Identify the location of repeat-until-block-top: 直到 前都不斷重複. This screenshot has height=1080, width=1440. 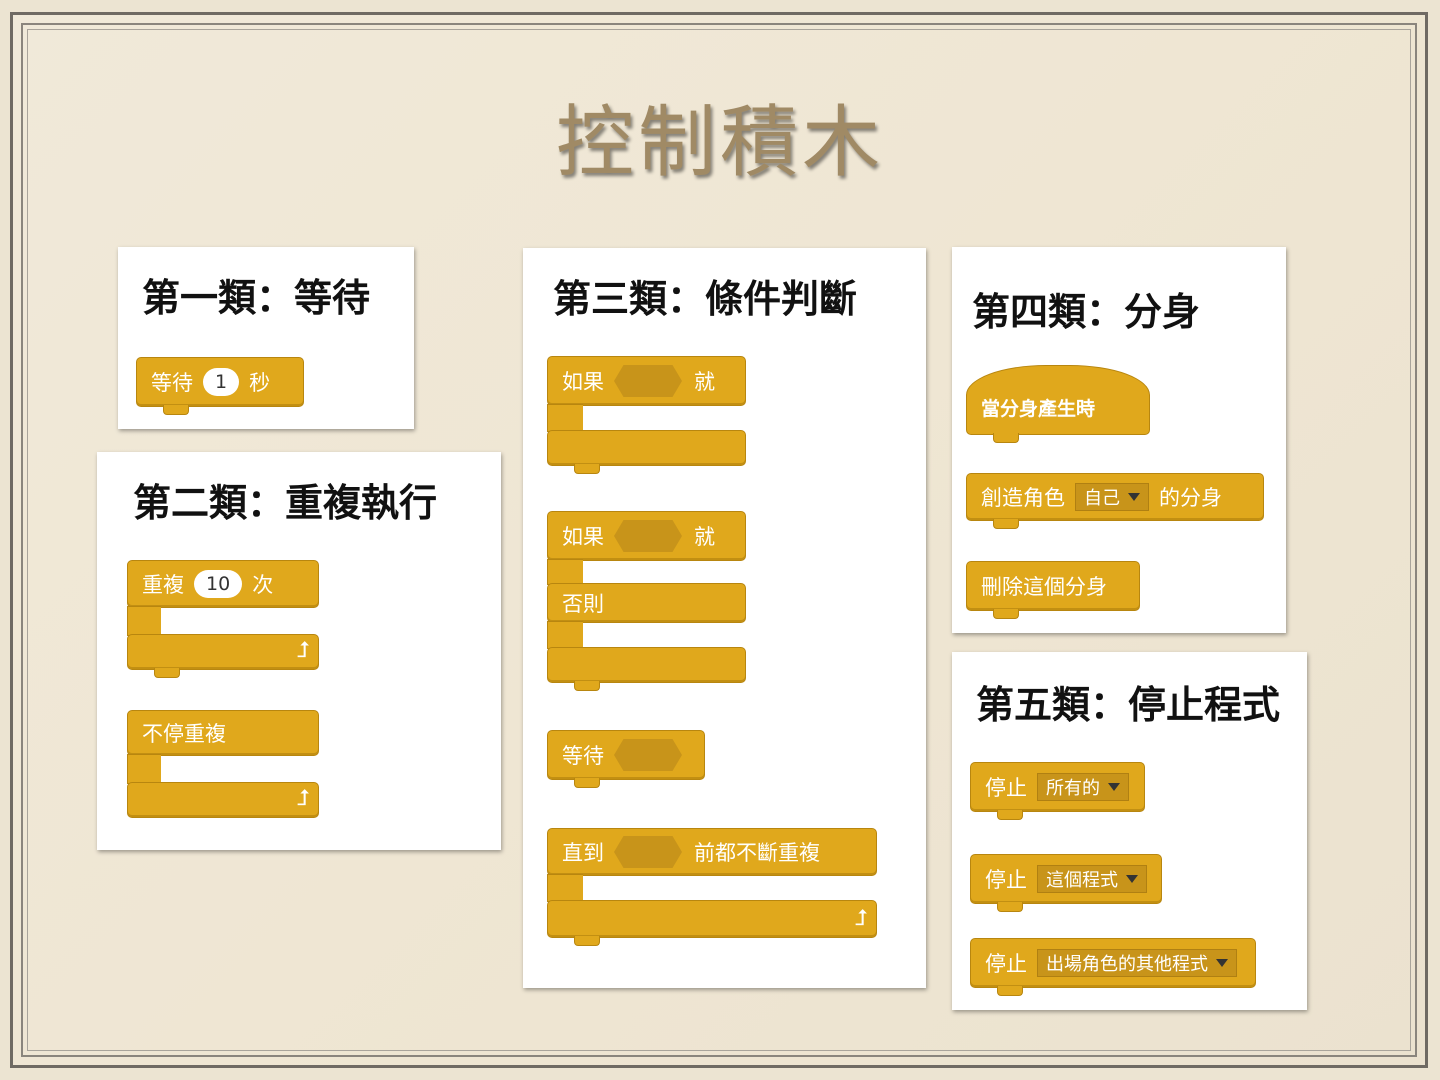
(712, 852).